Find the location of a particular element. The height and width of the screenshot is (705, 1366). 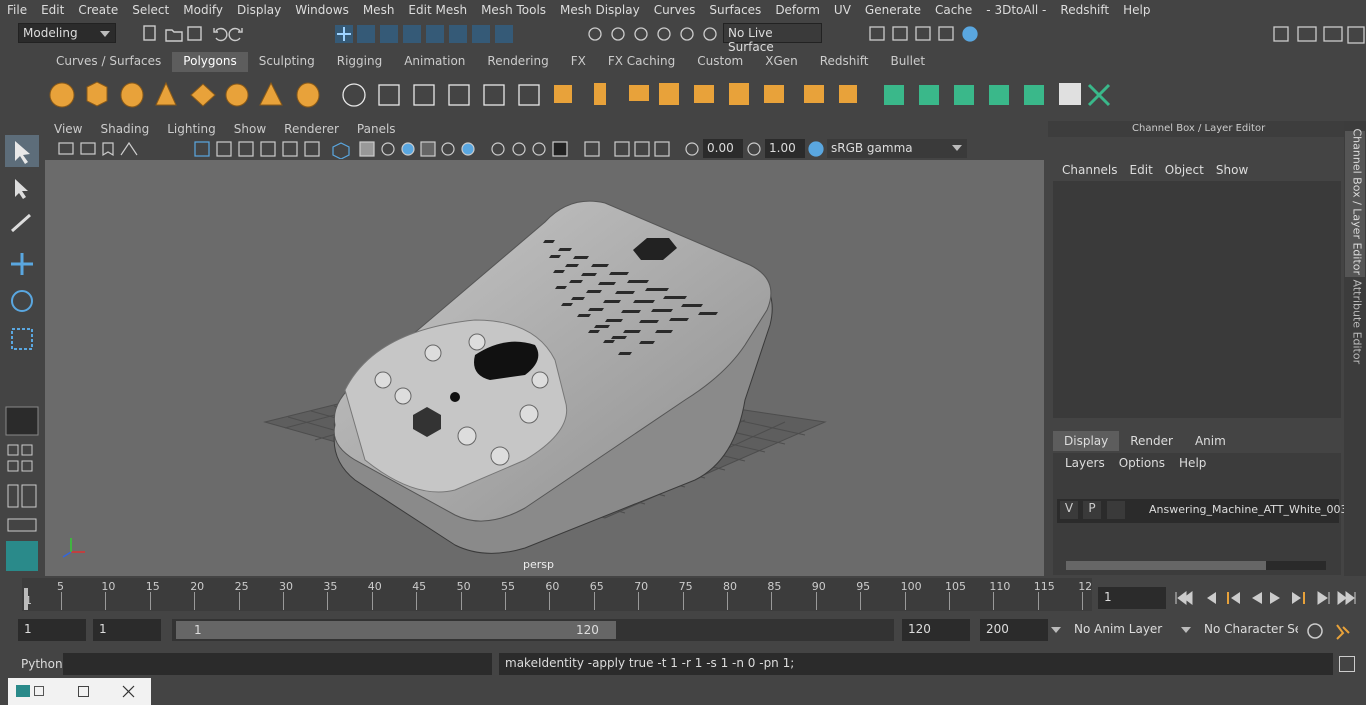

close-icon is located at coordinates (128, 691).